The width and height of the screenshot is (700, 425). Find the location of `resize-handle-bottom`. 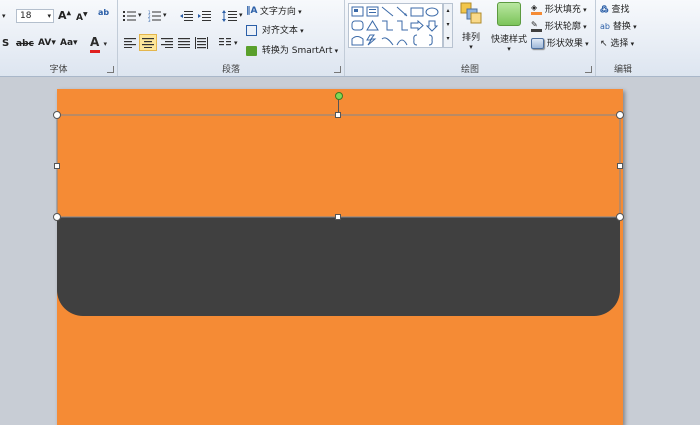

resize-handle-bottom is located at coordinates (338, 217).